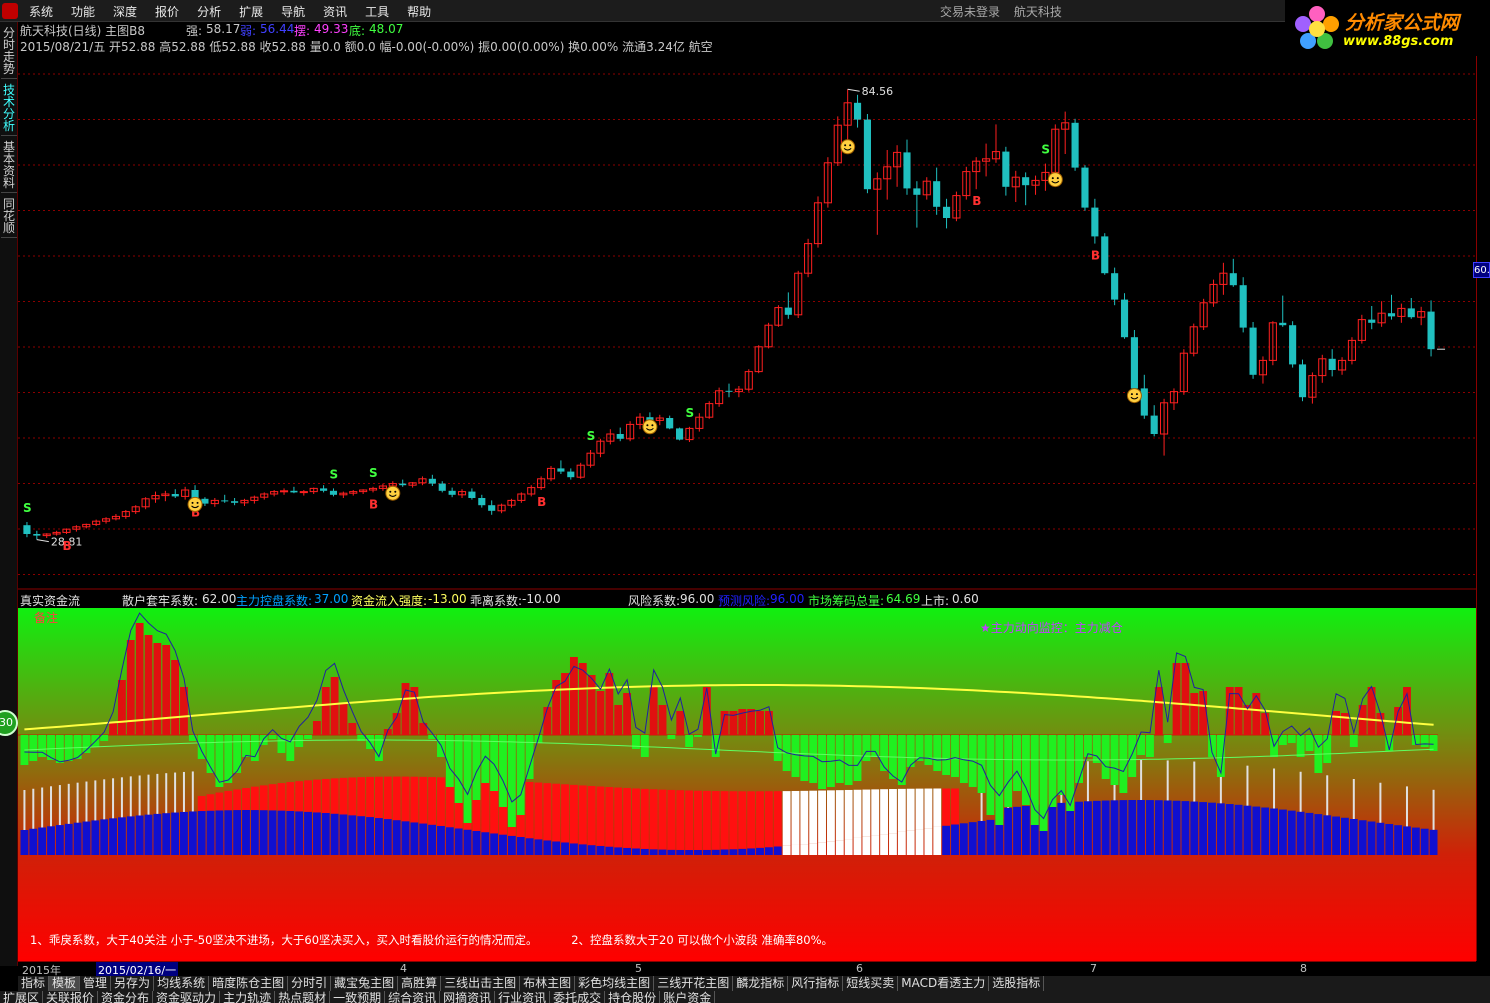 This screenshot has width=1490, height=1003. What do you see at coordinates (787, 599) in the screenshot?
I see `f6-value: 96.00` at bounding box center [787, 599].